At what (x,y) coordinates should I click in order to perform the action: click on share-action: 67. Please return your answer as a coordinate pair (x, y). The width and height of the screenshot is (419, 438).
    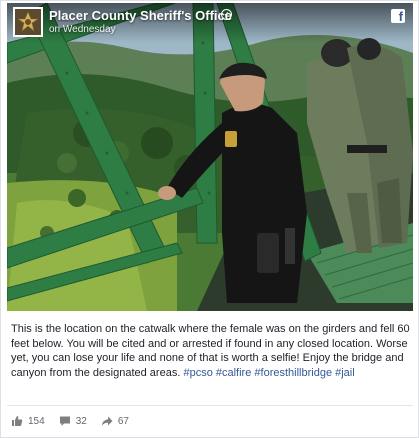
    Looking at the image, I should click on (115, 421).